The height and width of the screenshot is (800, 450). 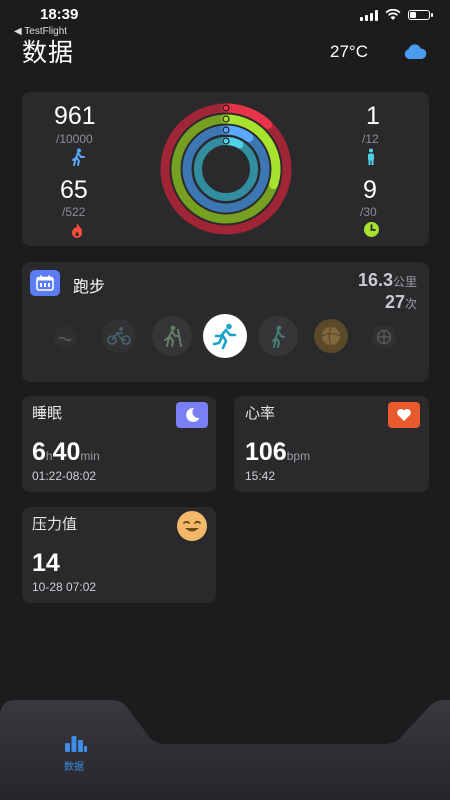 What do you see at coordinates (370, 139) in the screenshot?
I see `stand-goal: /12` at bounding box center [370, 139].